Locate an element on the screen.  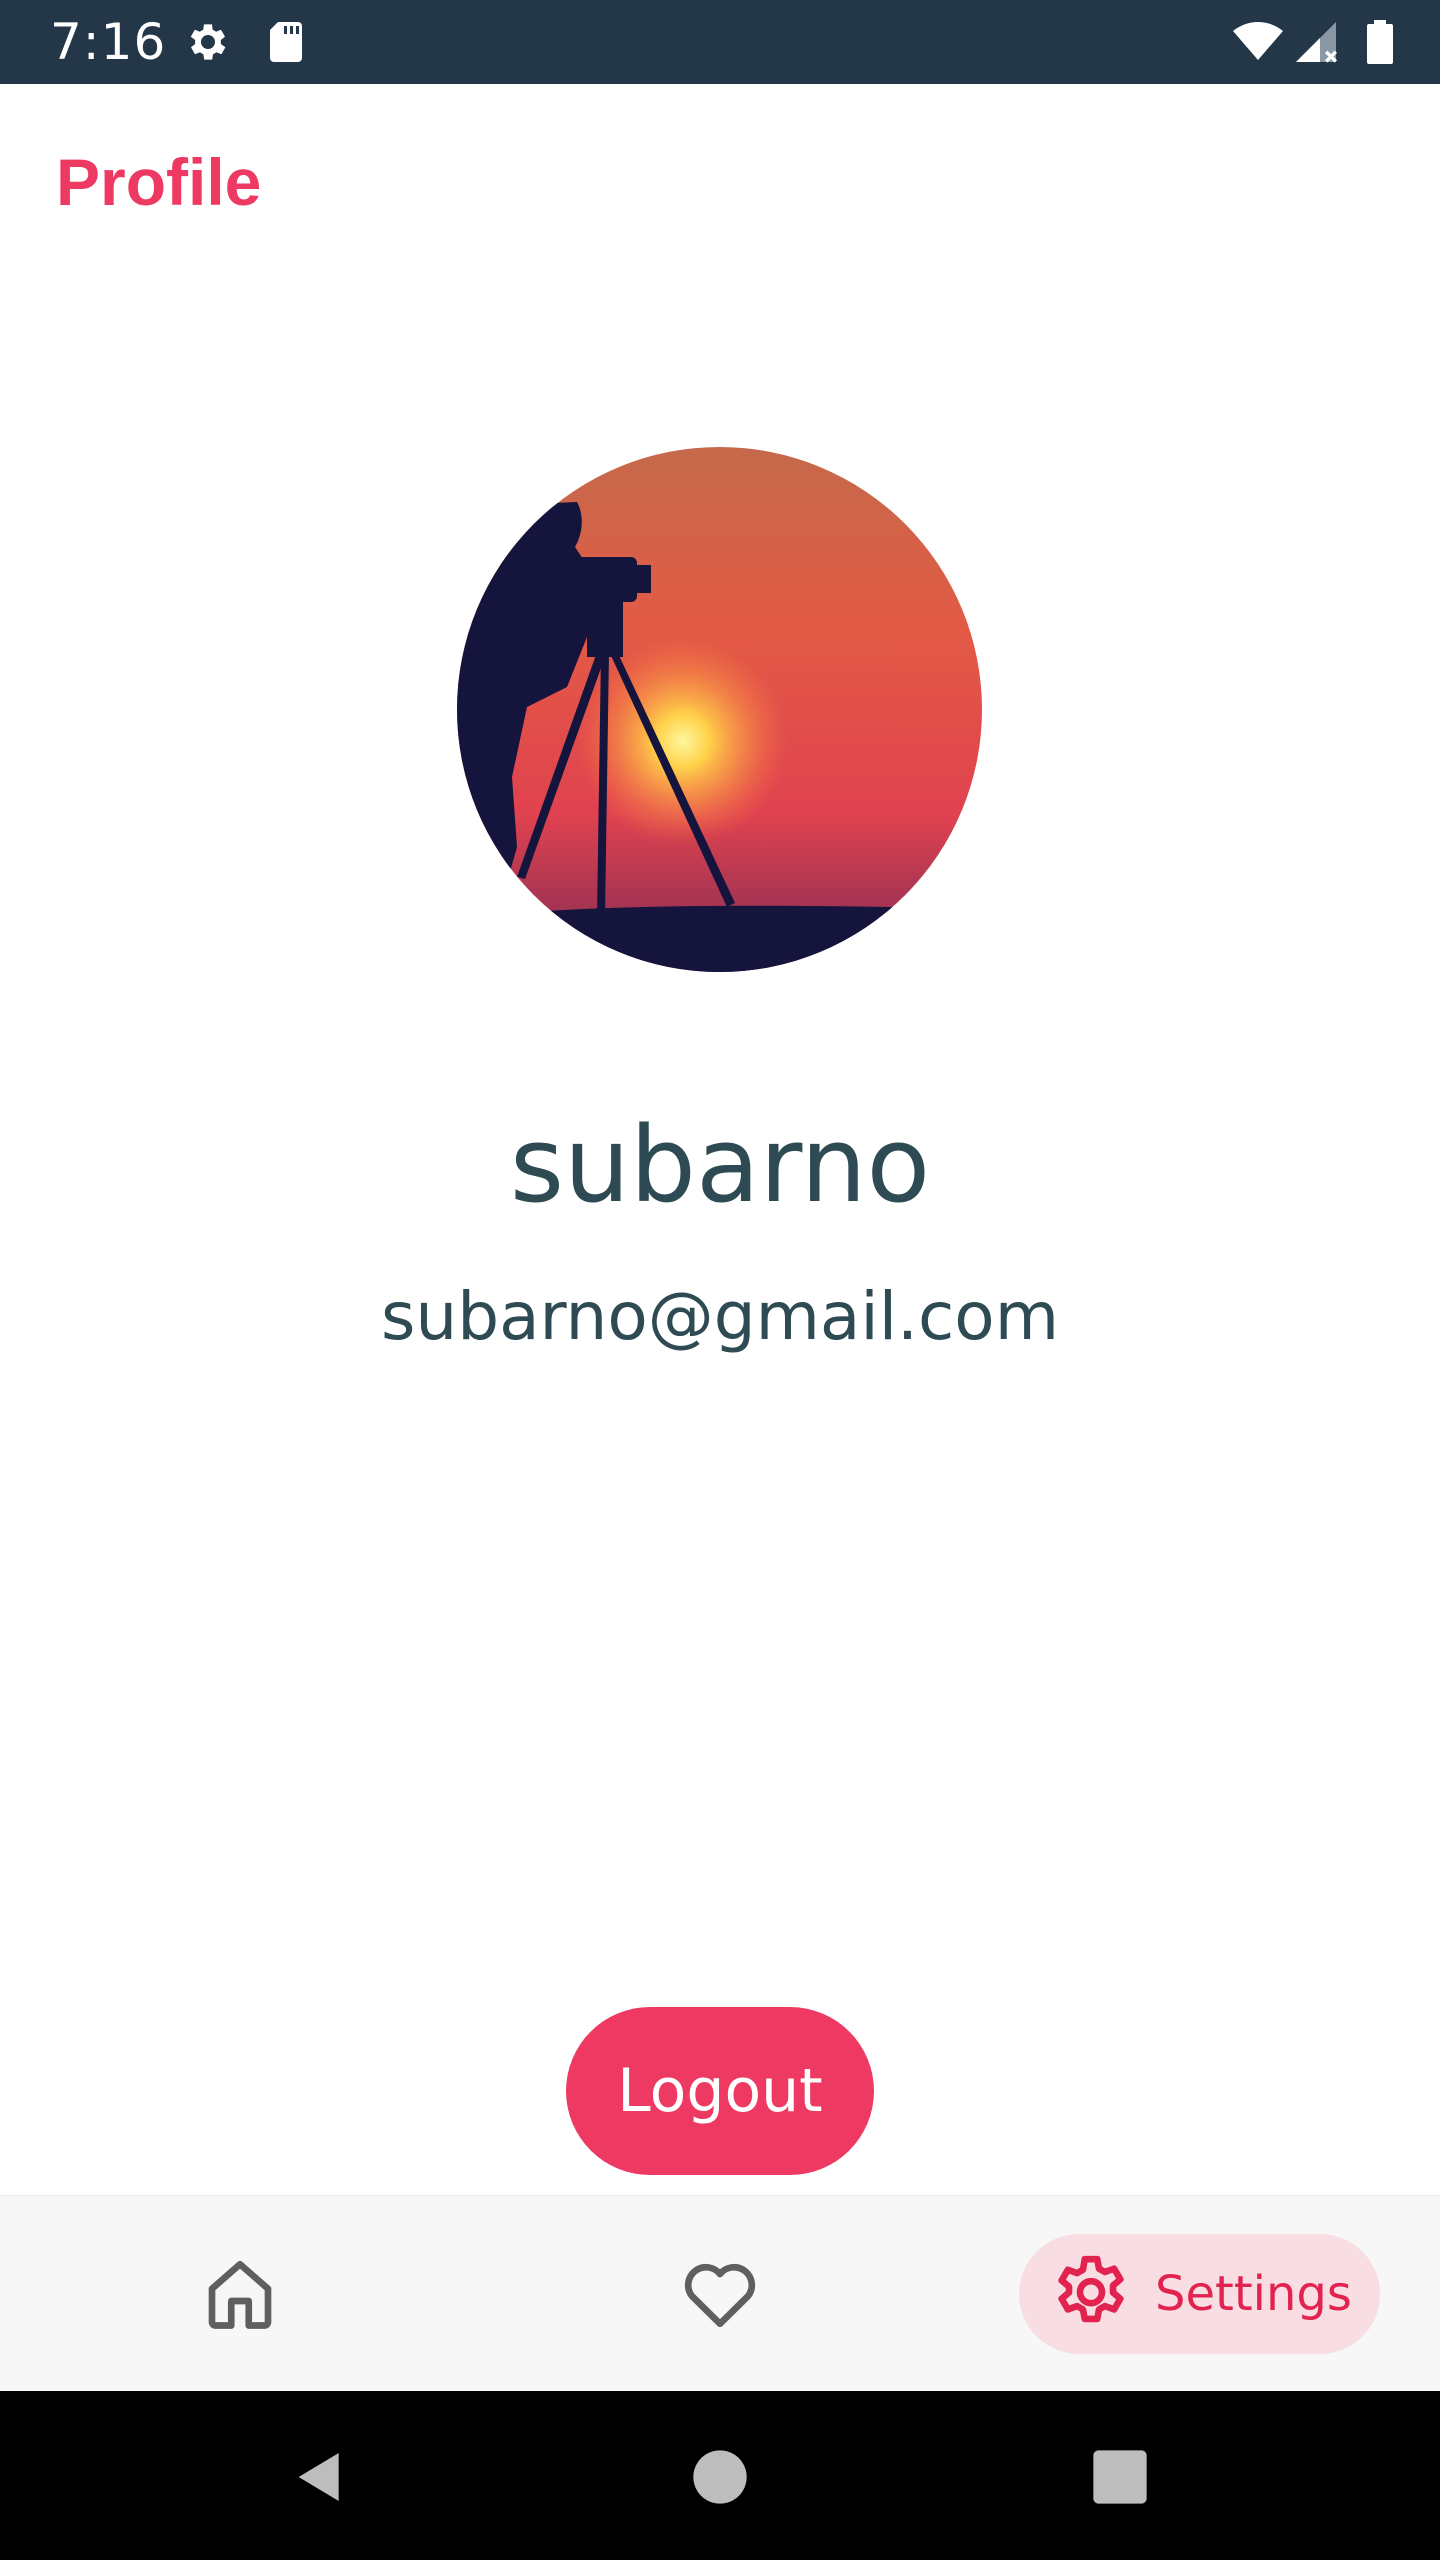
nav-favorites is located at coordinates (720, 2294).